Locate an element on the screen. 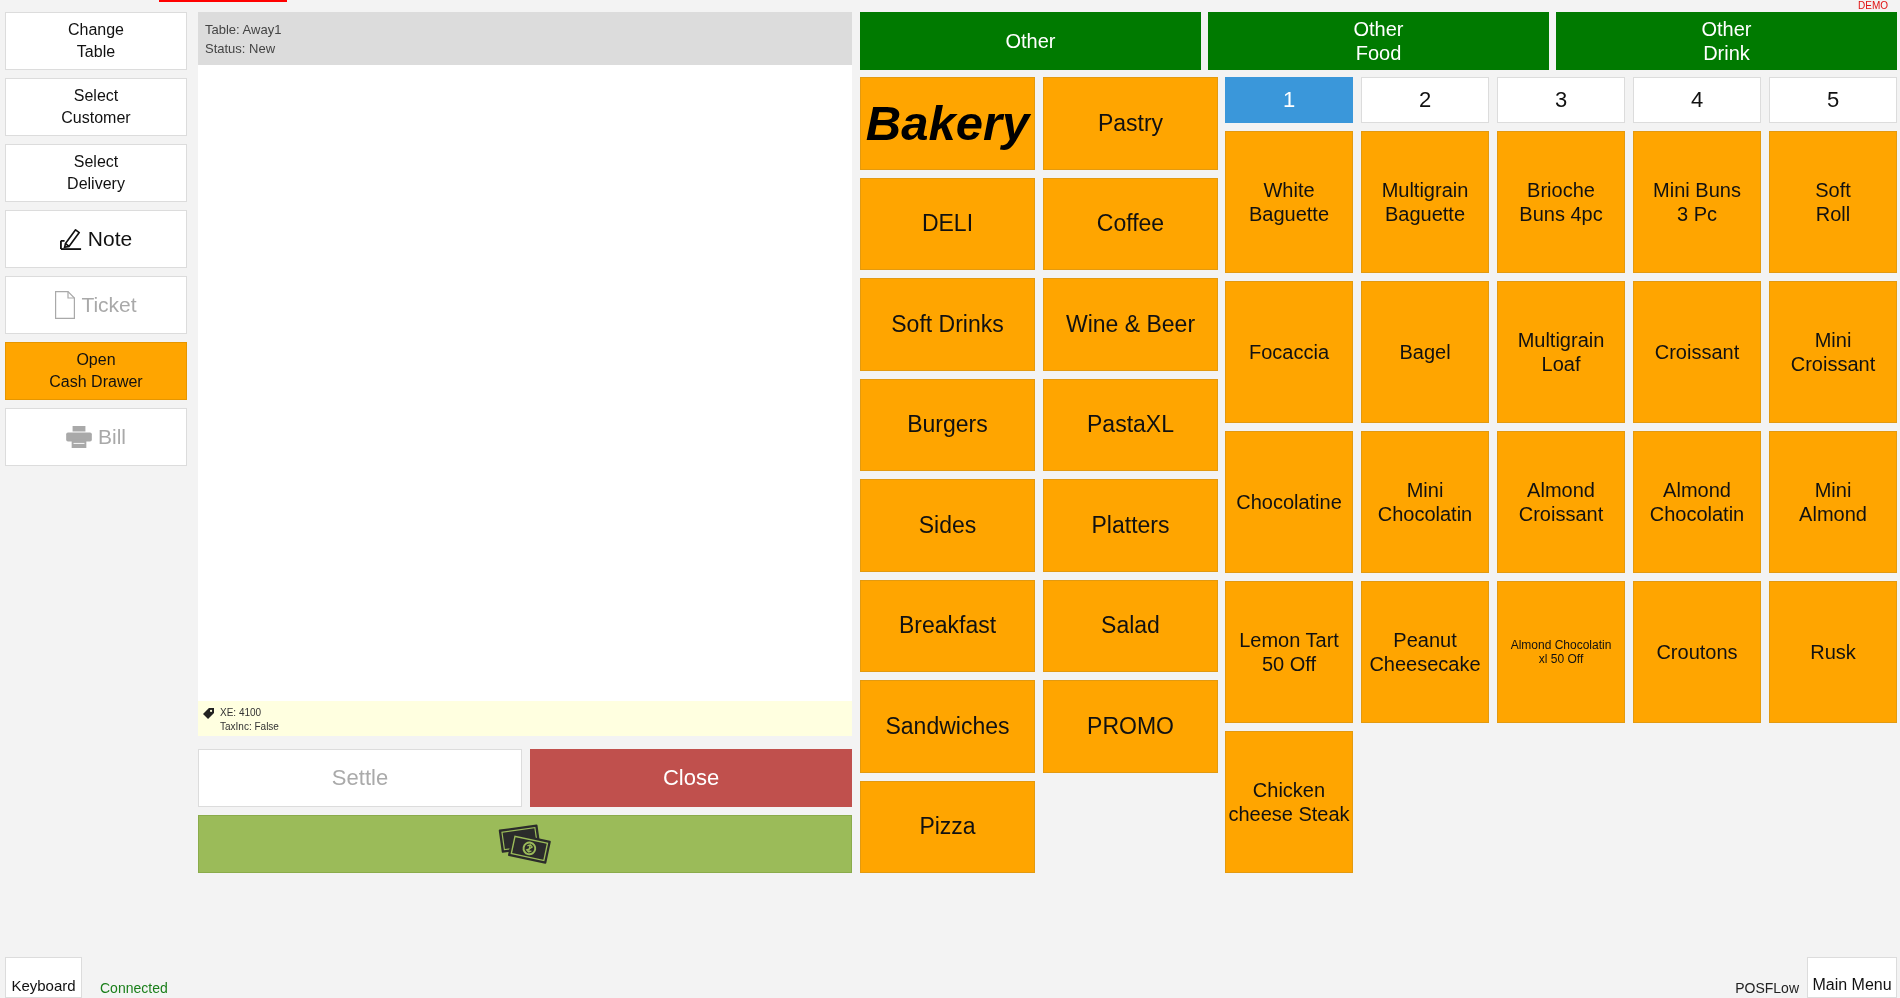 The width and height of the screenshot is (1900, 998). category-button: PastaXL is located at coordinates (1130, 424).